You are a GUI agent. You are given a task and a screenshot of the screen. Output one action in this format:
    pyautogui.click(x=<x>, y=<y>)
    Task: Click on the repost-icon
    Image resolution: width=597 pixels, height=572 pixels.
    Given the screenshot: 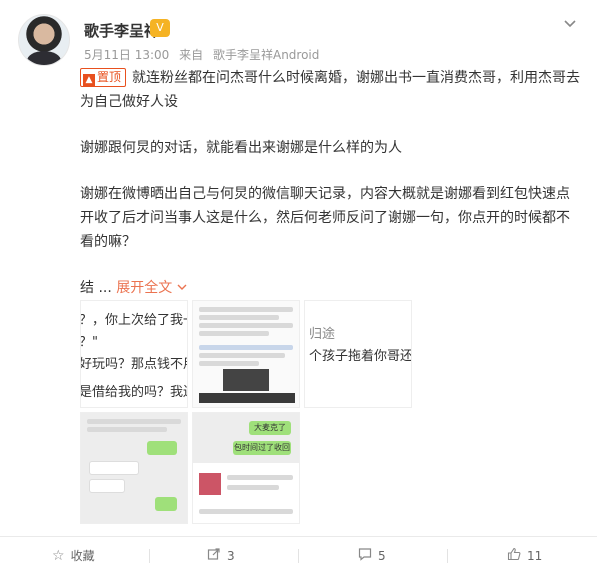 What is the action you would take?
    pyautogui.click(x=214, y=556)
    